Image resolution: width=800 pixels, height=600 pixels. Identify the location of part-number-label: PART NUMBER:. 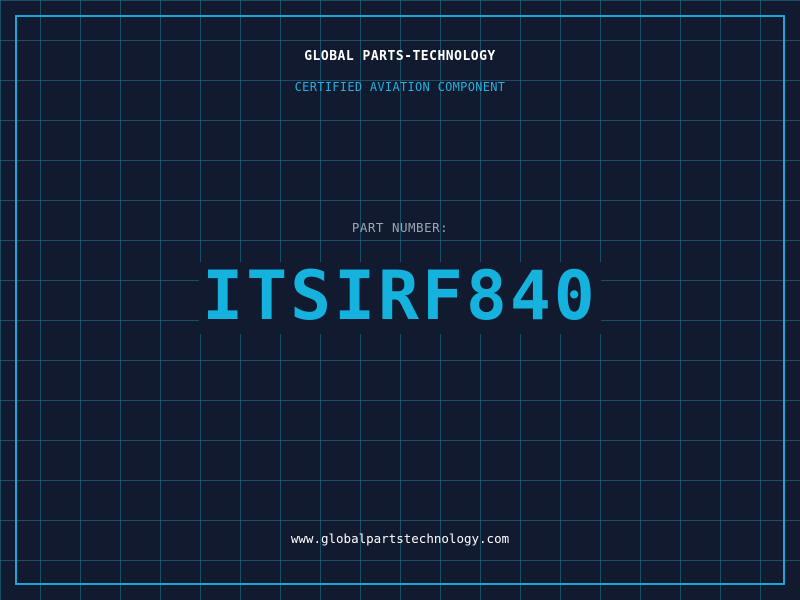
(400, 227).